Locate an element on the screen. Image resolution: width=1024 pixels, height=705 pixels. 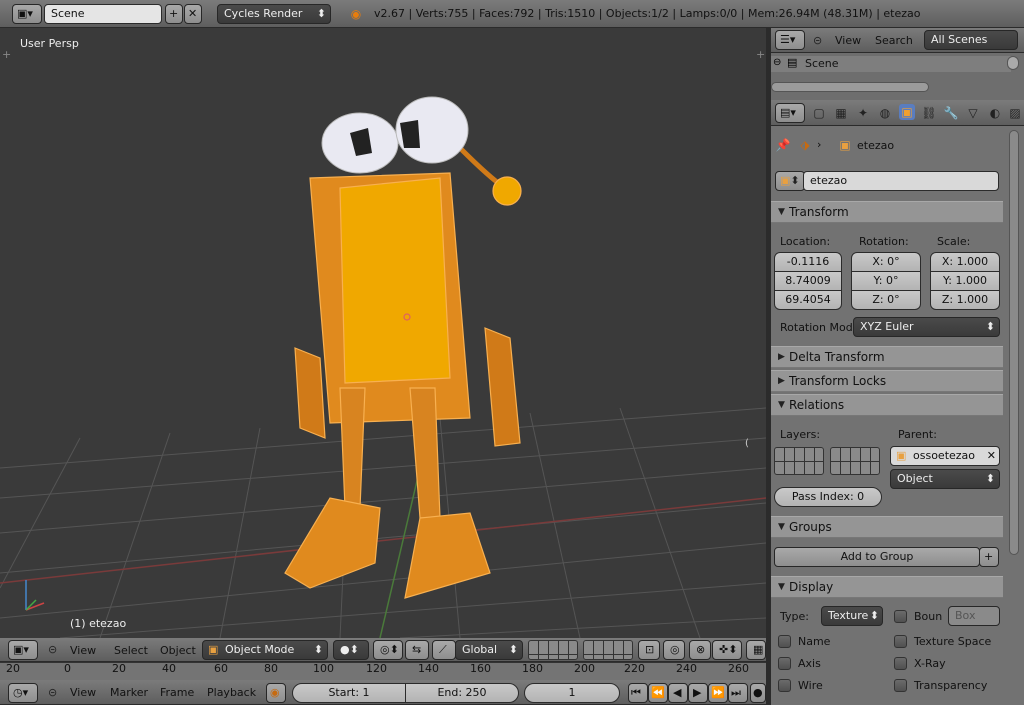
menu-frame: Frame is located at coordinates (177, 693).